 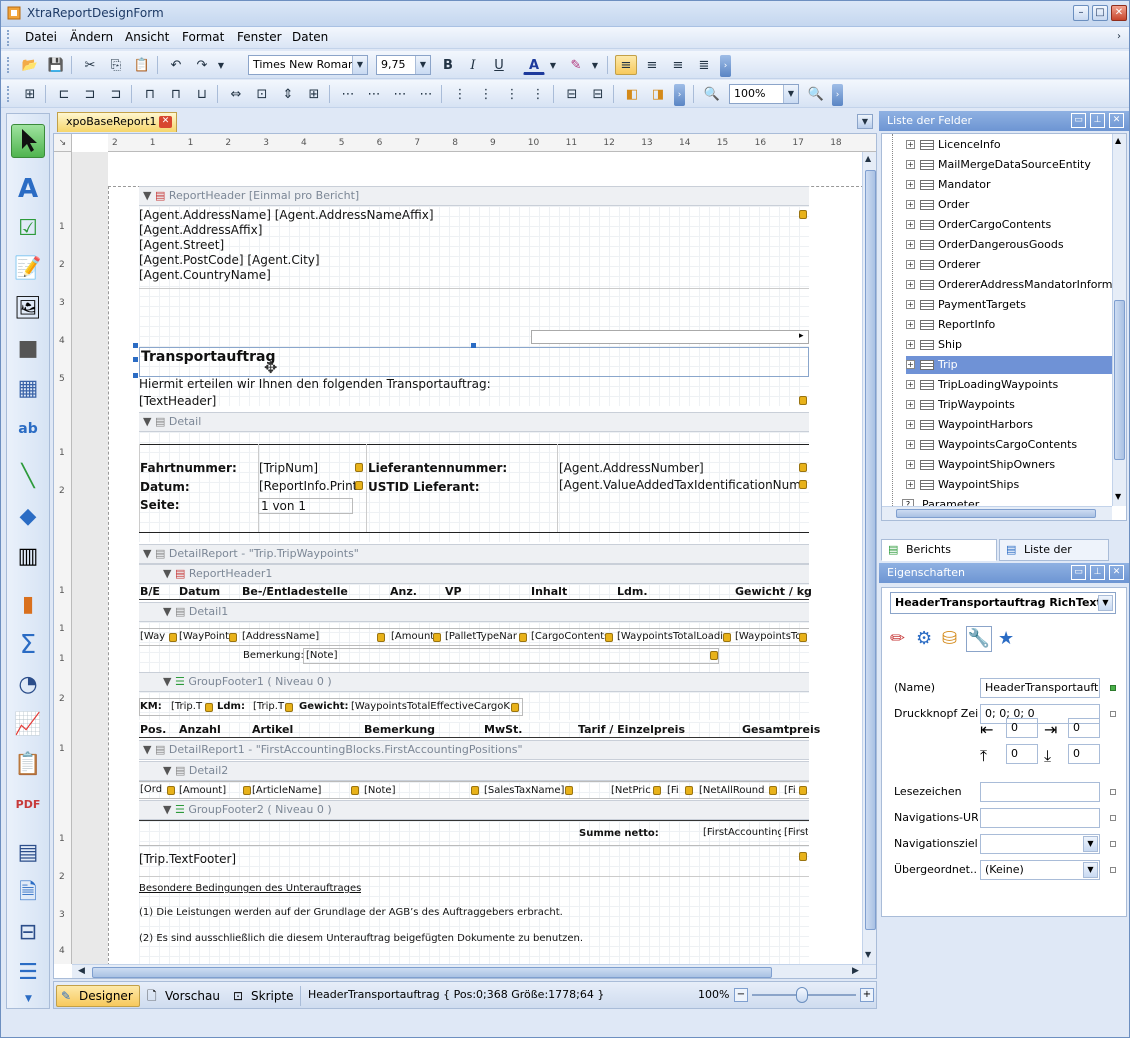 I want to click on page-info-tool-icon: ▤, so click(x=28, y=853).